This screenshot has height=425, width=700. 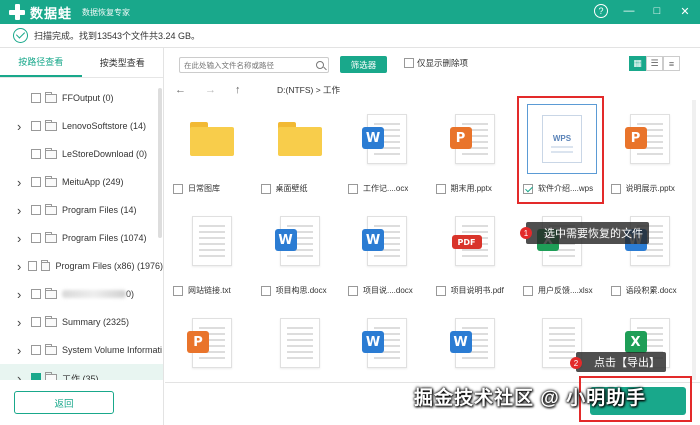 I want to click on tab-by-path: 按路径查看, so click(x=41, y=62).